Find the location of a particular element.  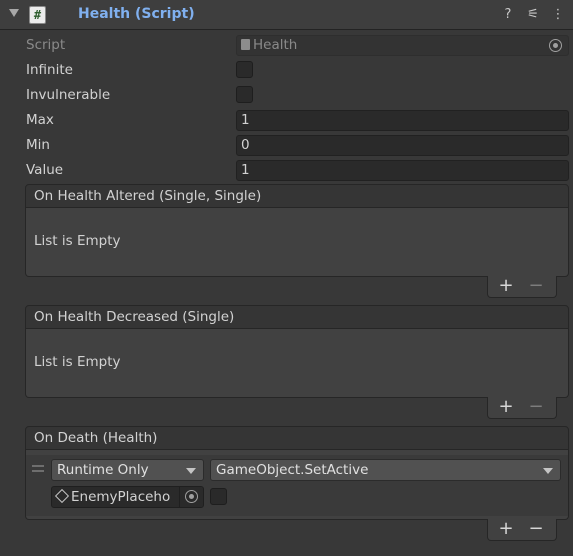

help-icon: ? is located at coordinates (508, 15).